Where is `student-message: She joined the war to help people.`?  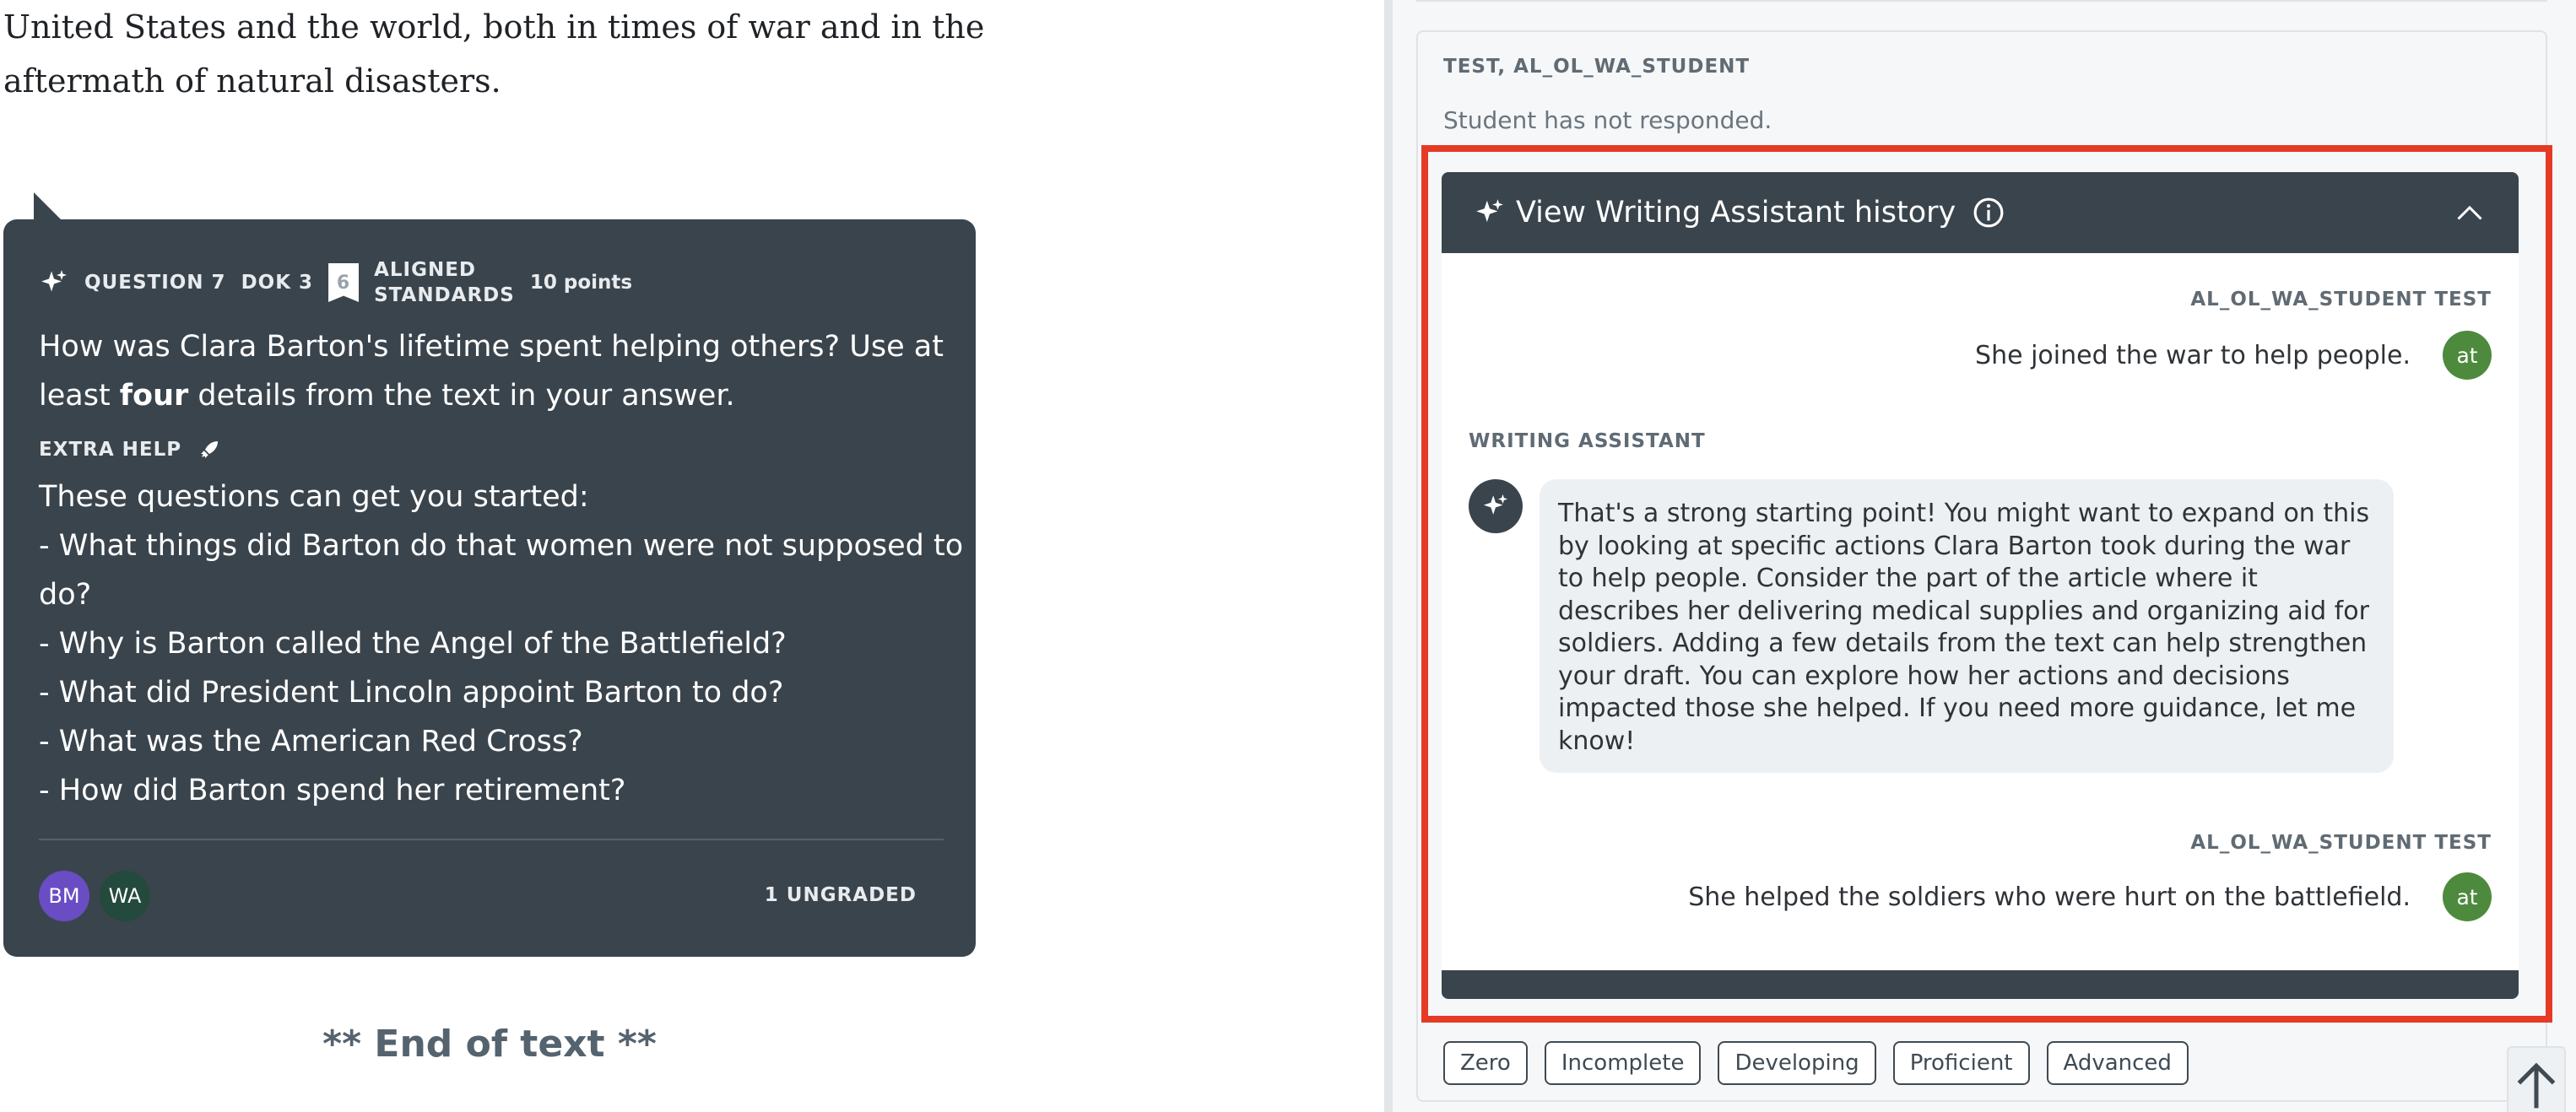 student-message: She joined the war to help people. is located at coordinates (2193, 355).